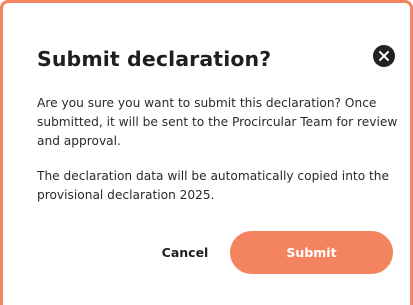  I want to click on submit-button: Submit, so click(311, 252).